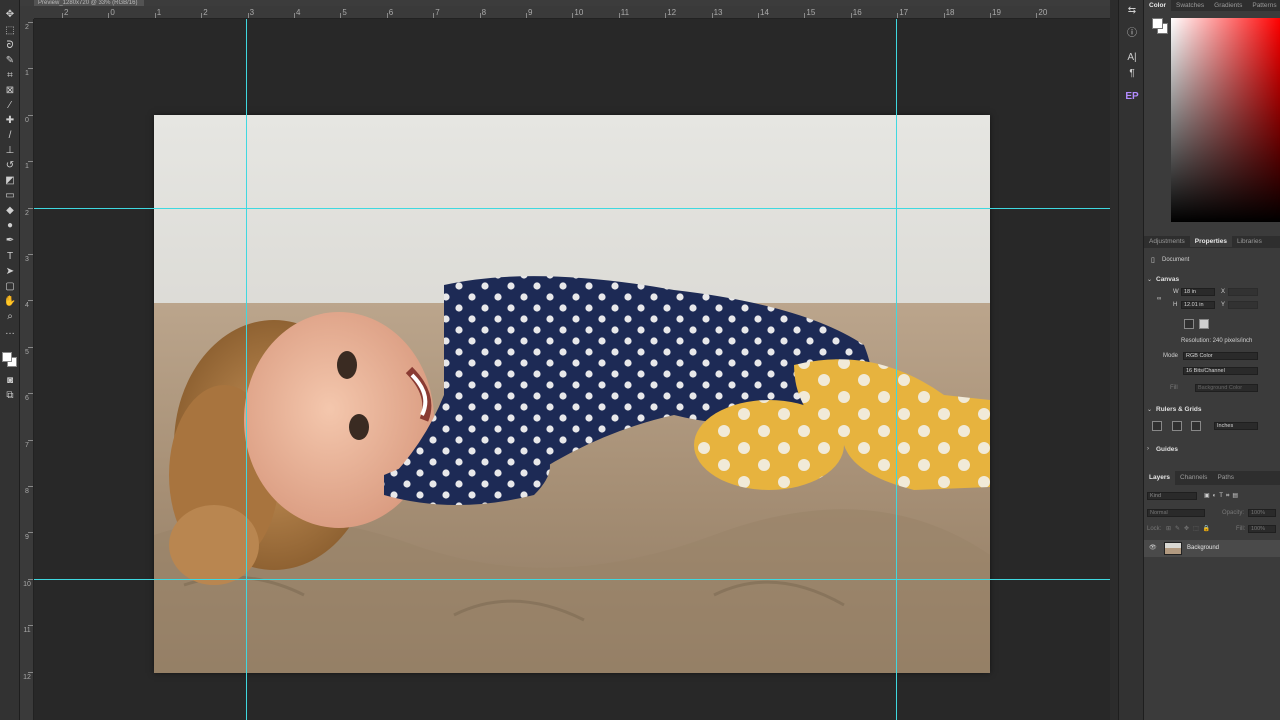  Describe the element at coordinates (1225, 478) in the screenshot. I see `tab-paths: Paths` at that location.